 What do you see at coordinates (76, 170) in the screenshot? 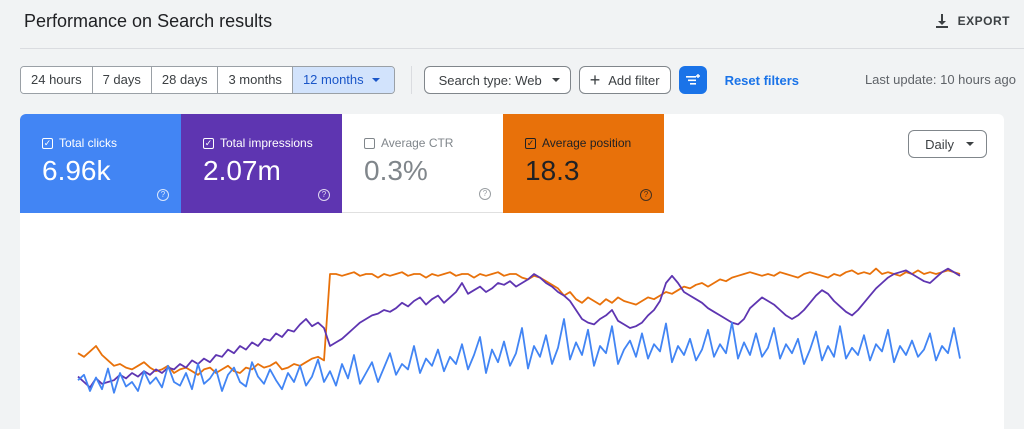
I see `metric-value: 6.96k` at bounding box center [76, 170].